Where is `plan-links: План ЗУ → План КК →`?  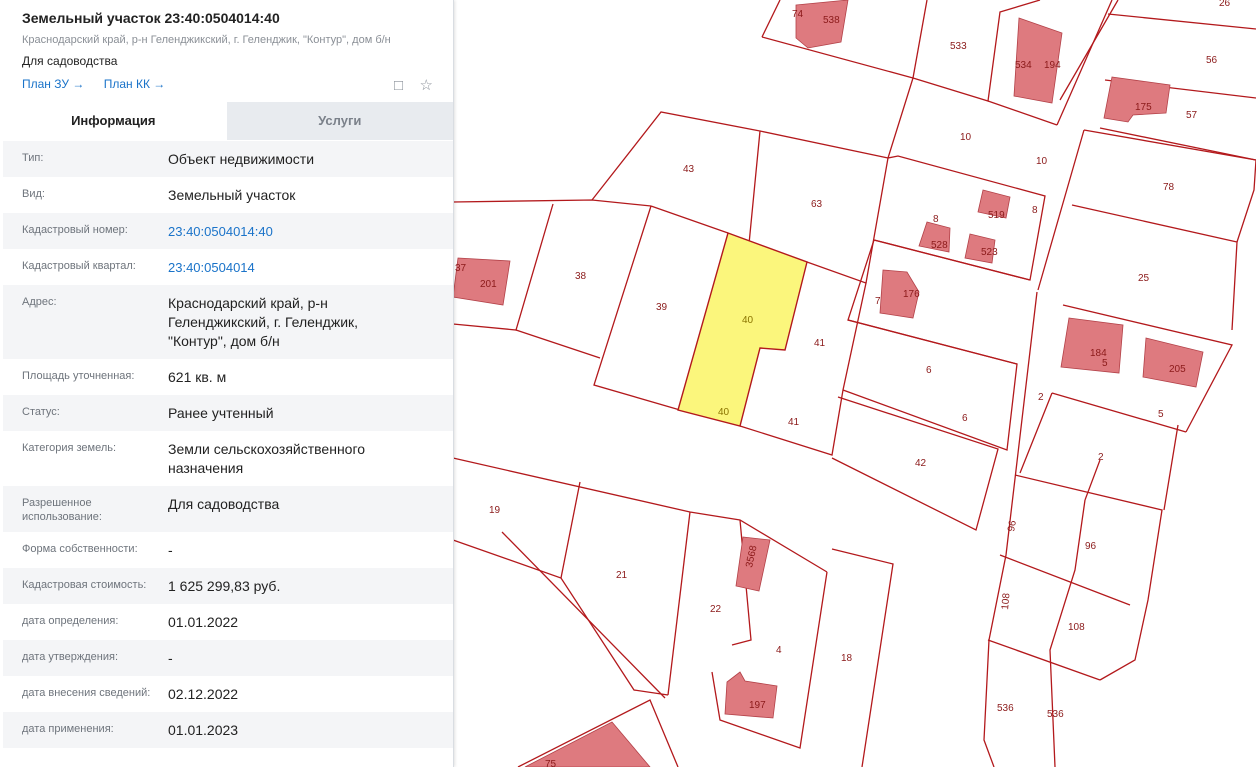 plan-links: План ЗУ → План КК → is located at coordinates (226, 84).